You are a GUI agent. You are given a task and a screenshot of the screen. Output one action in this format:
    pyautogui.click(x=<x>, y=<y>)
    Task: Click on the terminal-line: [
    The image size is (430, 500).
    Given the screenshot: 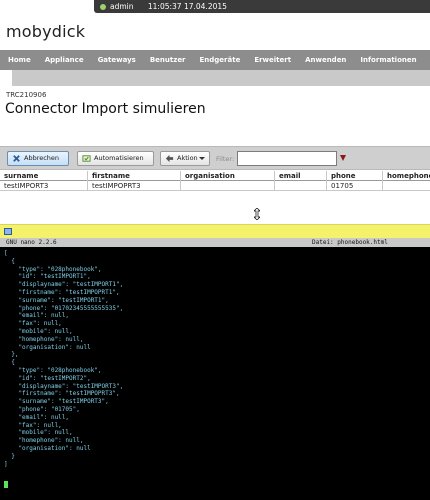 What is the action you would take?
    pyautogui.click(x=6, y=253)
    